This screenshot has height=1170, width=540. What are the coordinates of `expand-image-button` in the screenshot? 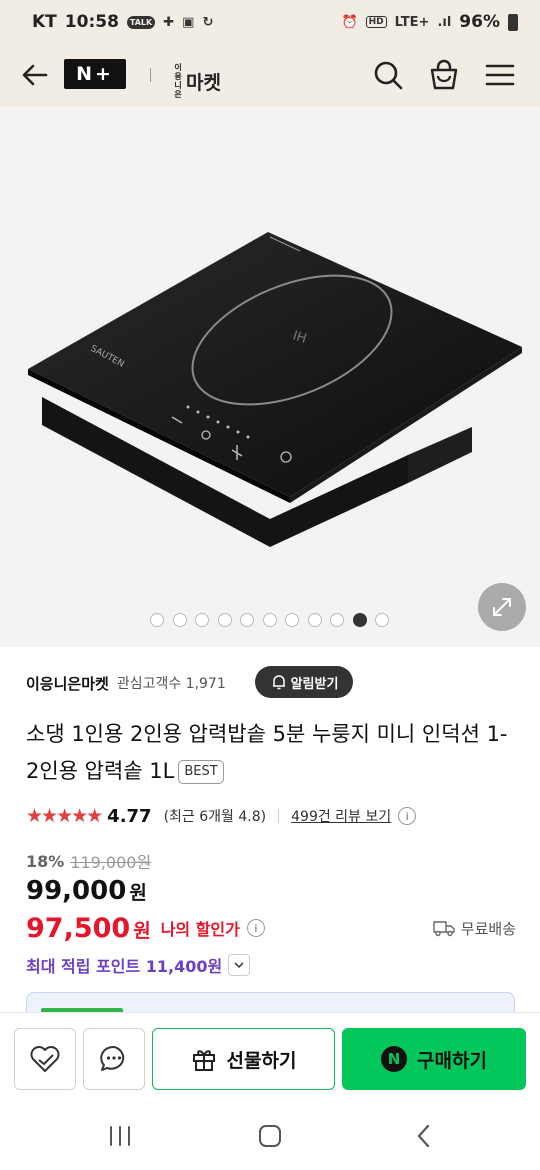 It's located at (502, 607).